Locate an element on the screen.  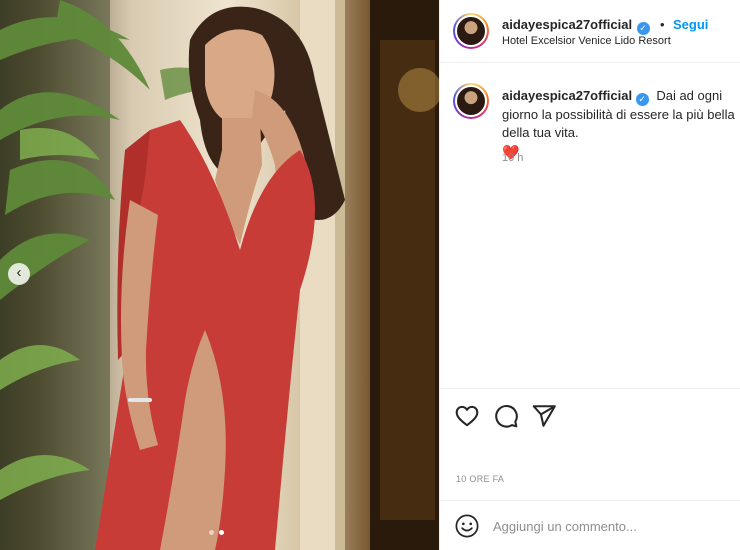
action-bar: 10 ORE FA is located at coordinates (590, 436).